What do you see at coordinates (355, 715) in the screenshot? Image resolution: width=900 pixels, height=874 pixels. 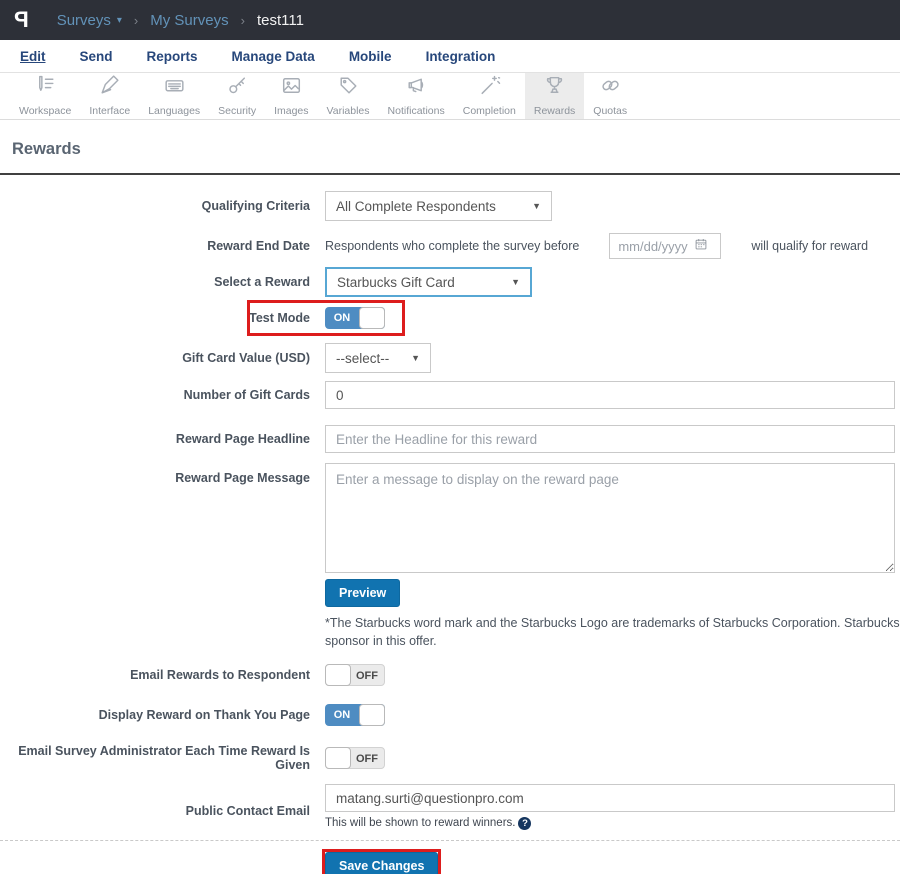 I see `display-reward-toggle: ON` at bounding box center [355, 715].